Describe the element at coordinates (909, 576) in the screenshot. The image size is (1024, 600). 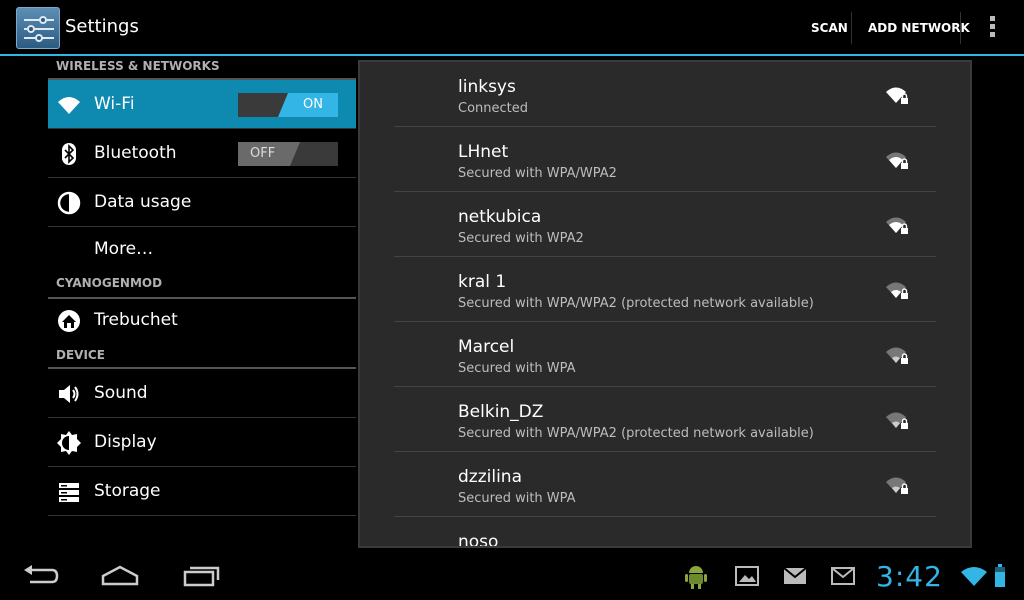
I see `clock: 3:42` at that location.